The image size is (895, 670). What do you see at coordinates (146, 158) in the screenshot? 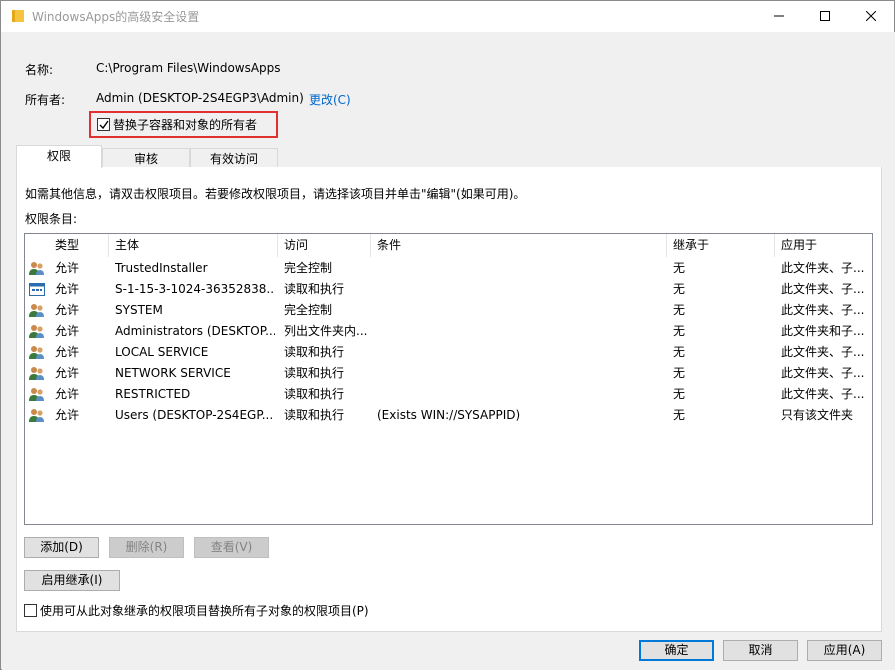
I see `tab-auditing: 审核` at bounding box center [146, 158].